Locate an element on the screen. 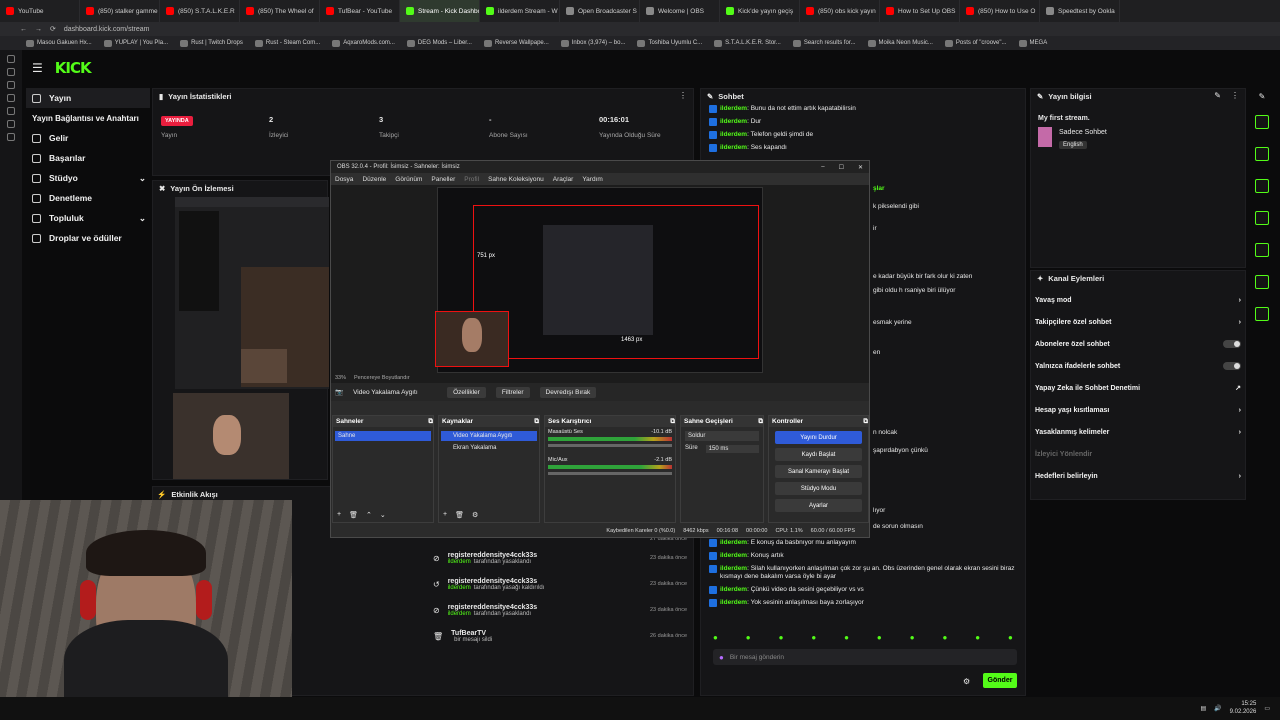 Image resolution: width=1280 pixels, height=720 pixels. browser-tab: TufBear - YouTube is located at coordinates (360, 11).